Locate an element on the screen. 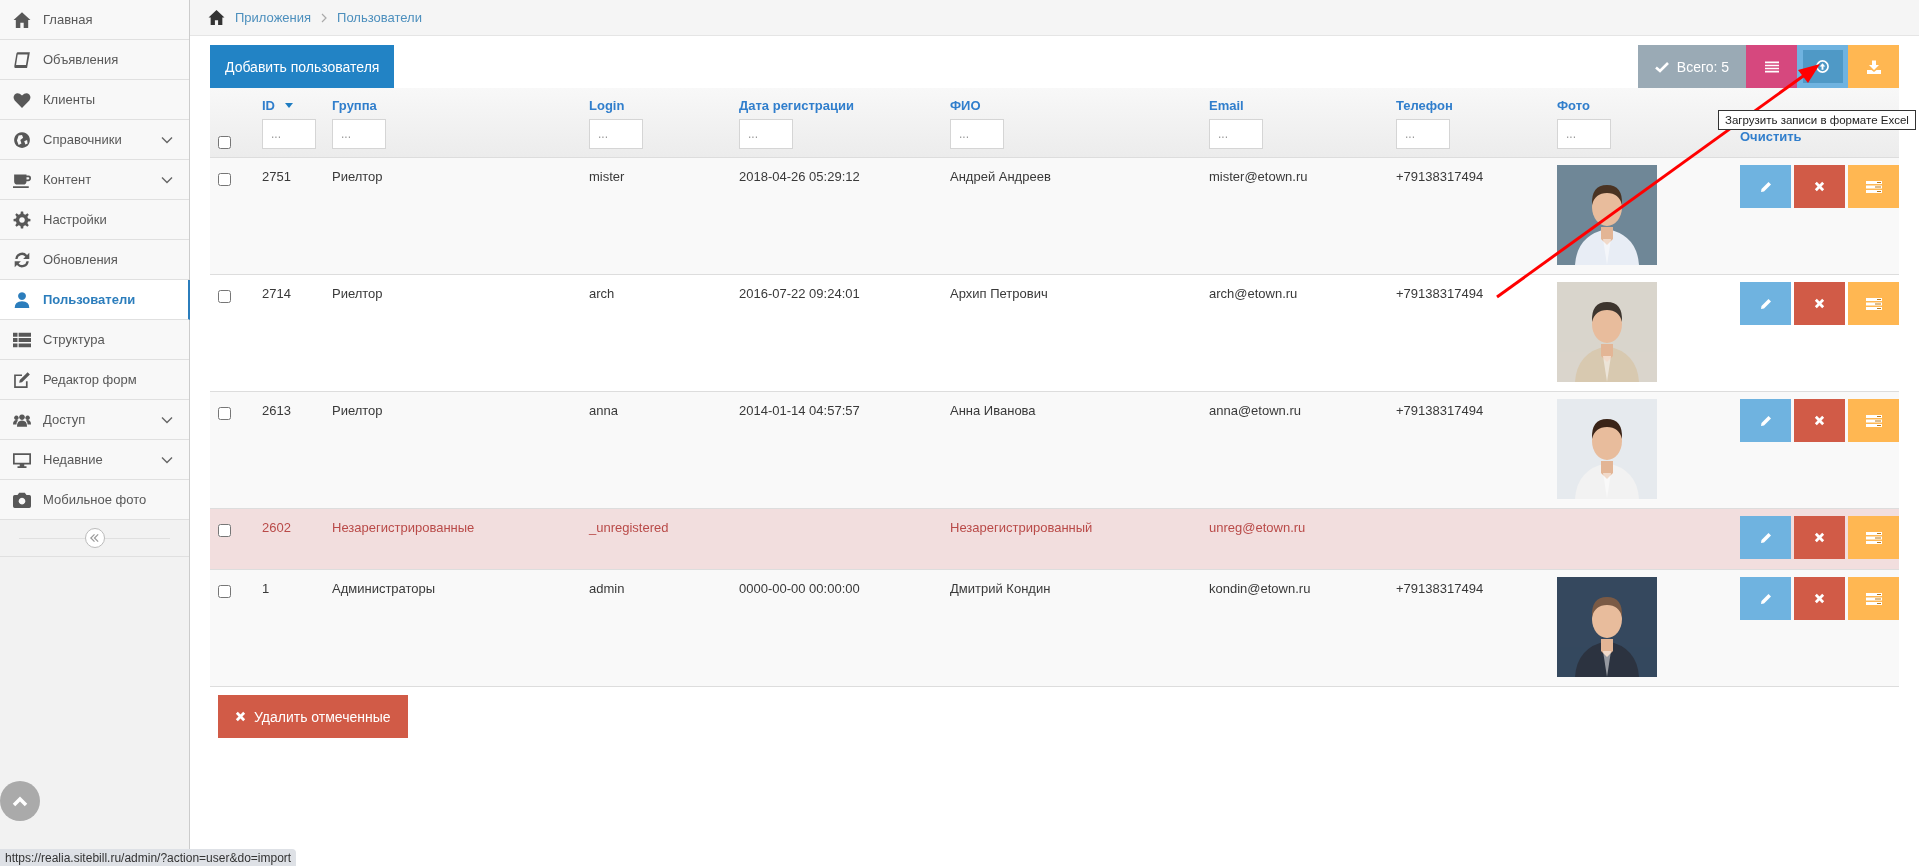 The image size is (1919, 866). refresh-icon is located at coordinates (22, 259).